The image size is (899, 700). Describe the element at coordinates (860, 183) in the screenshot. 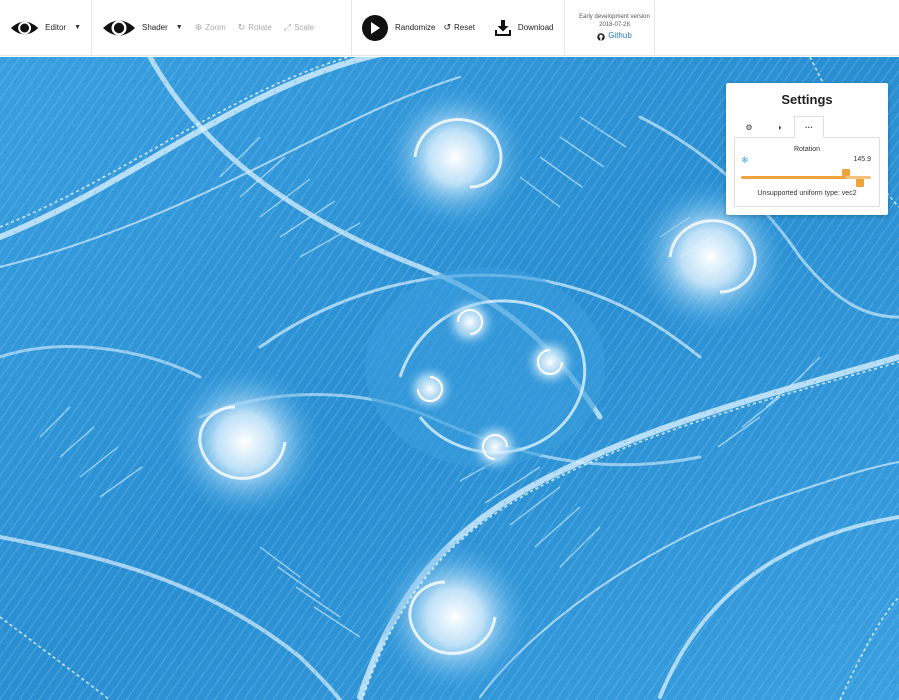

I see `rotation-slider-marker` at that location.